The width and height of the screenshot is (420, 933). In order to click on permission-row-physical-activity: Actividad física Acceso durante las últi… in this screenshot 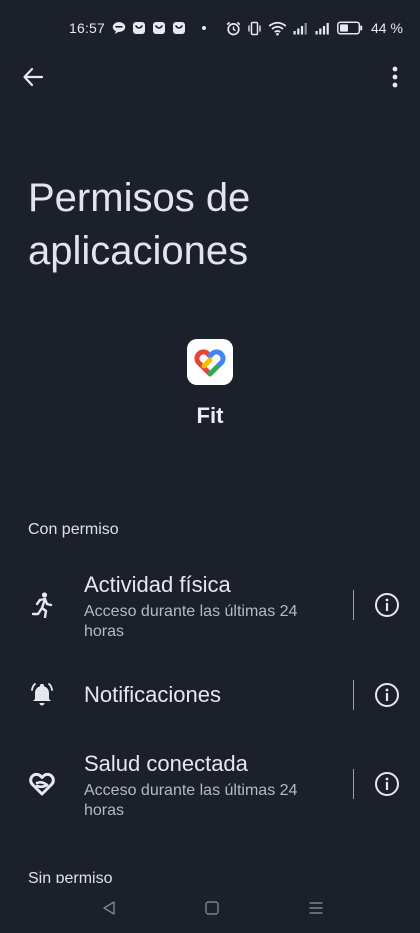, I will do `click(210, 609)`.